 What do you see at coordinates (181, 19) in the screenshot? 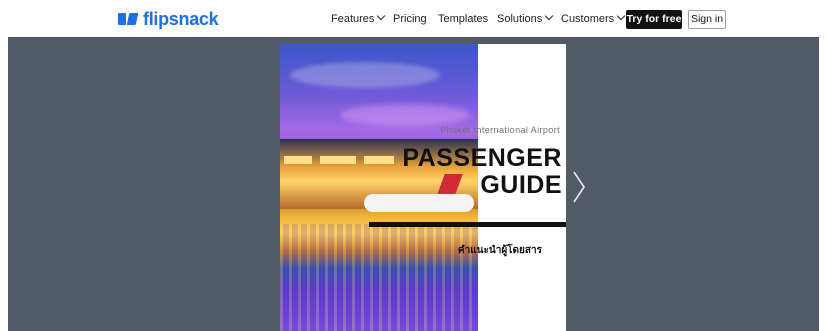
I see `logo-text: flipsnack` at bounding box center [181, 19].